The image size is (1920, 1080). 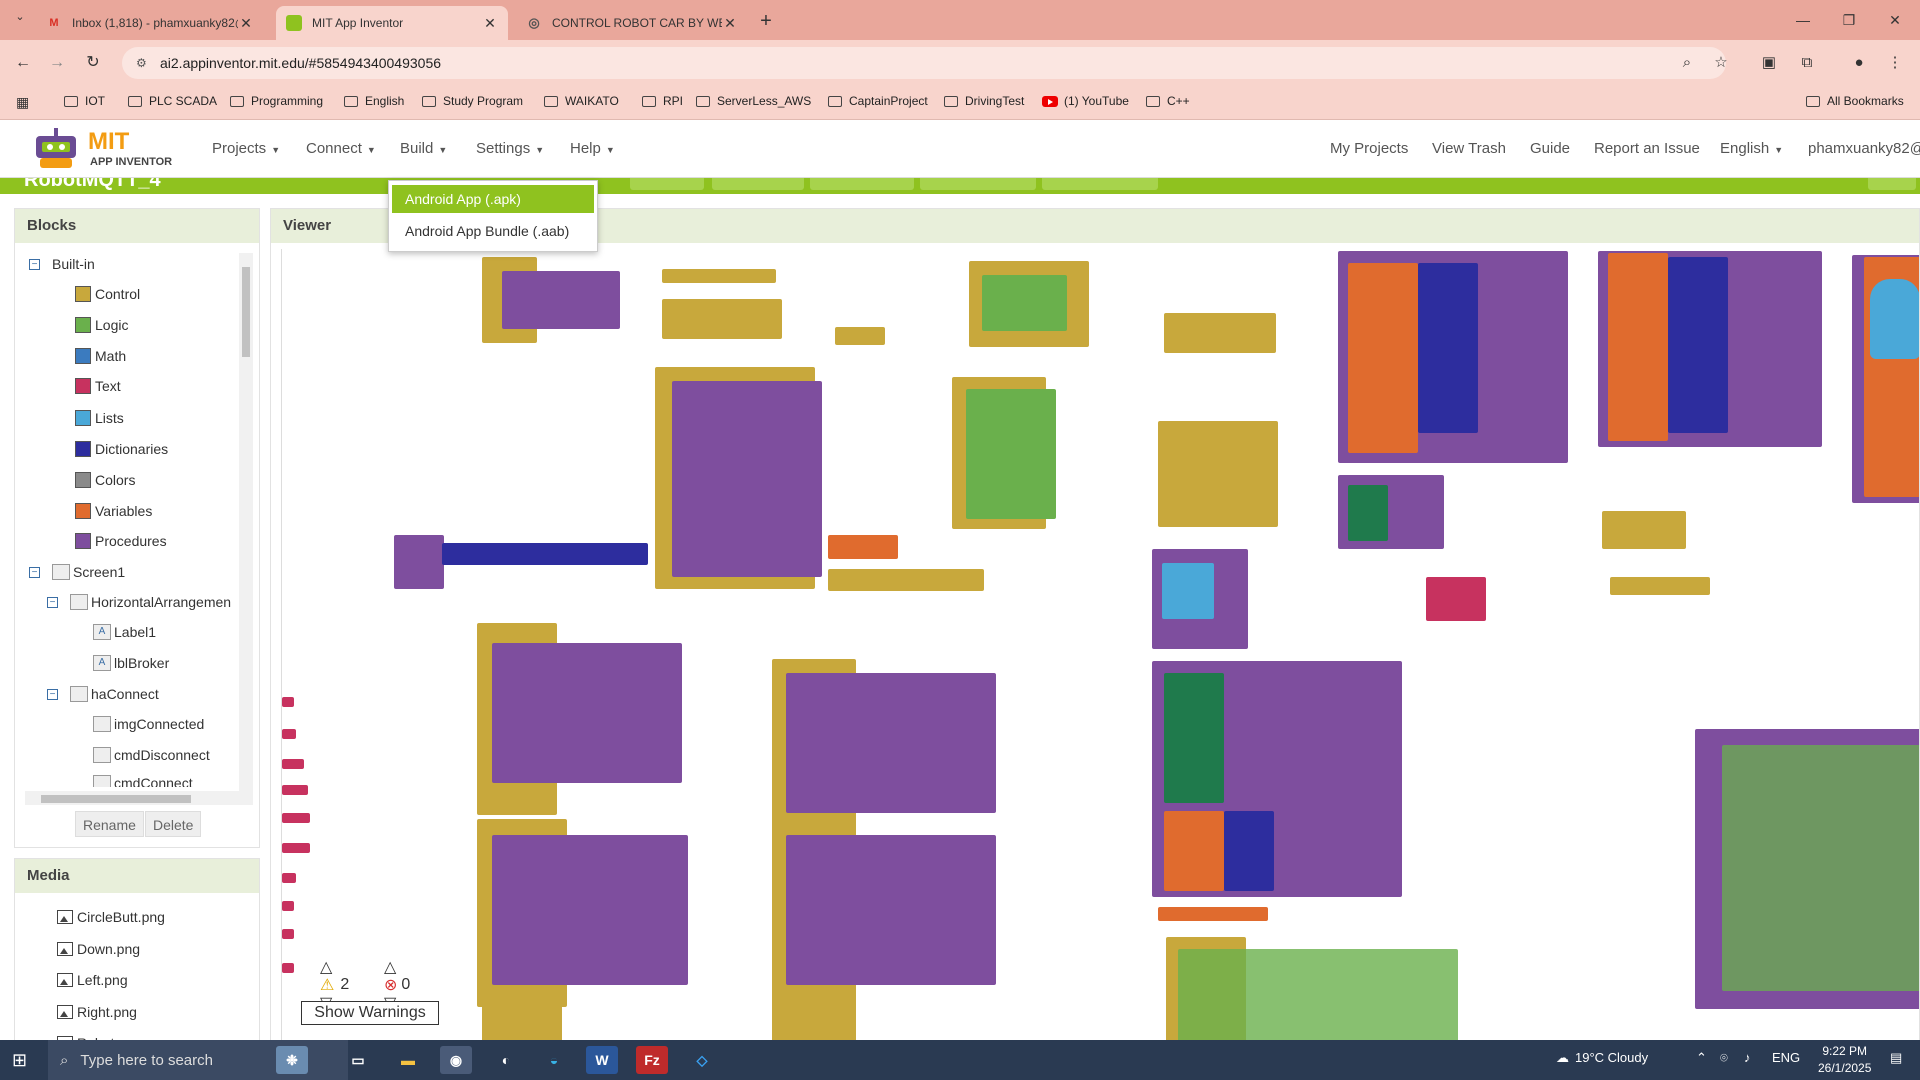 I want to click on rename-button: Rename, so click(x=109, y=824).